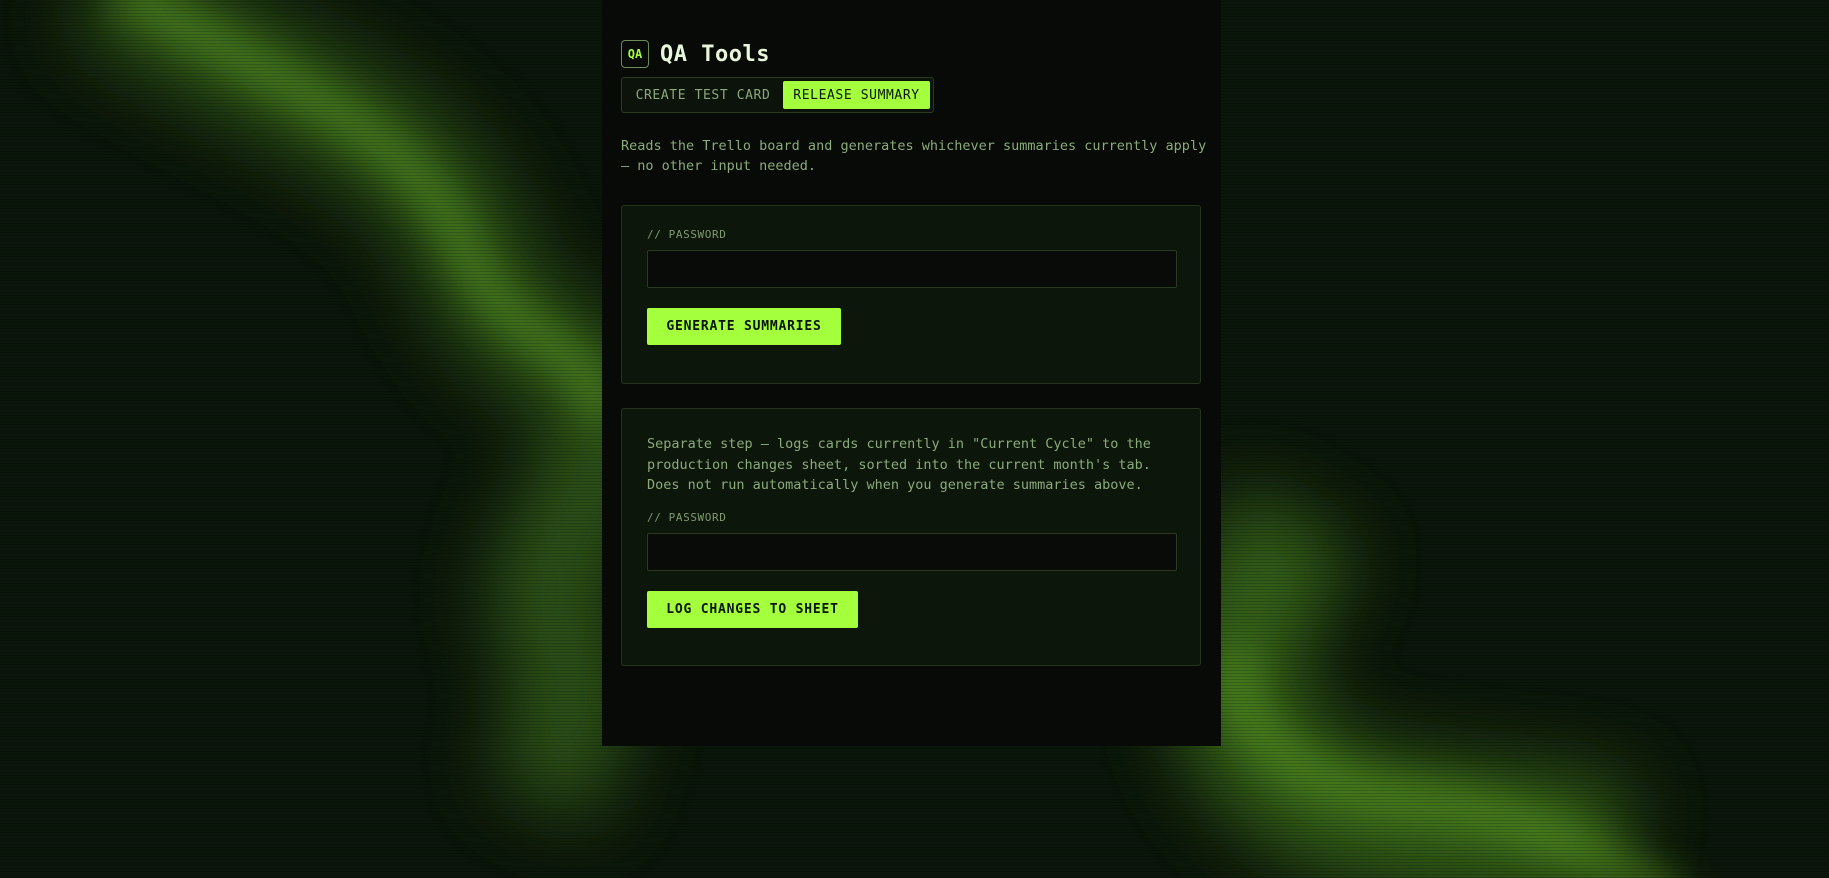  What do you see at coordinates (744, 326) in the screenshot?
I see `generate-summaries-button: GENERATE SUMMARIES` at bounding box center [744, 326].